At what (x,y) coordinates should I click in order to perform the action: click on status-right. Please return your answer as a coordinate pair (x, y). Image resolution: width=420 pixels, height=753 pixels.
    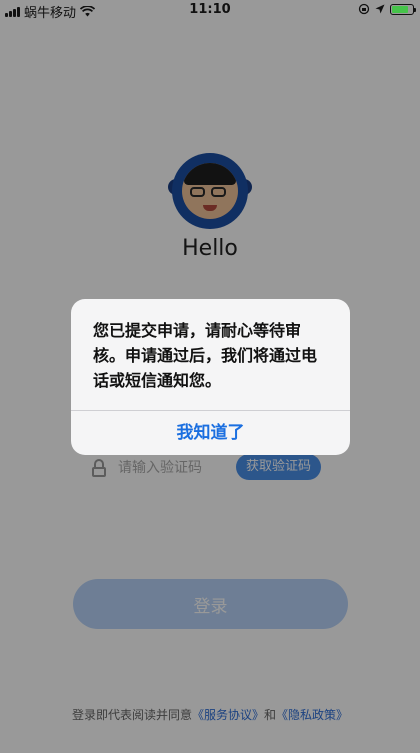
    Looking at the image, I should click on (387, 9).